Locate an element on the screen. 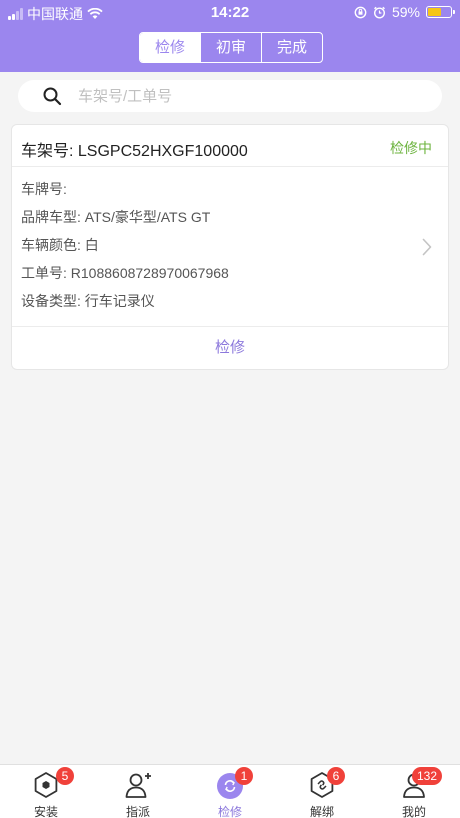 Image resolution: width=460 pixels, height=818 pixels. tabbar-item-assign: 指派 is located at coordinates (138, 791).